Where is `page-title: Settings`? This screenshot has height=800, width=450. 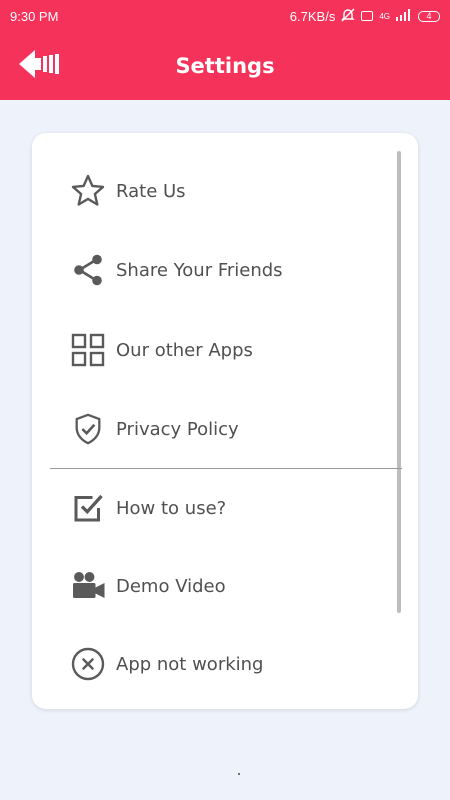 page-title: Settings is located at coordinates (225, 66).